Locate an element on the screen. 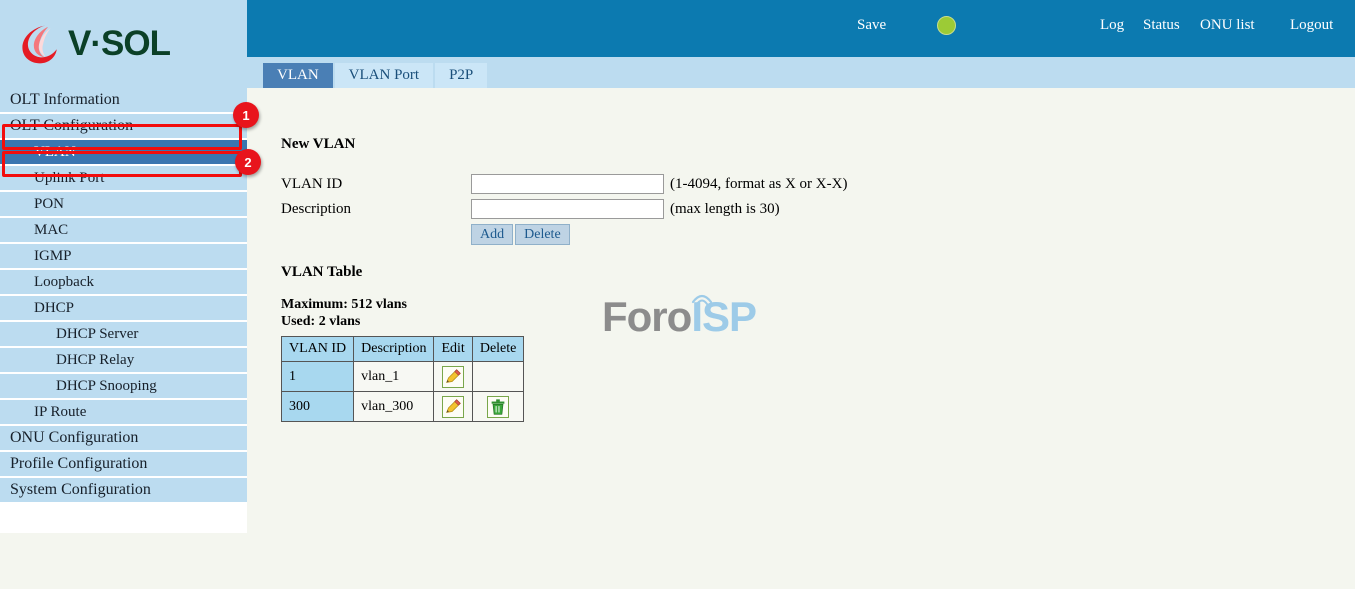 The image size is (1355, 589). sidebar-item-igmp: IGMP is located at coordinates (123, 257).